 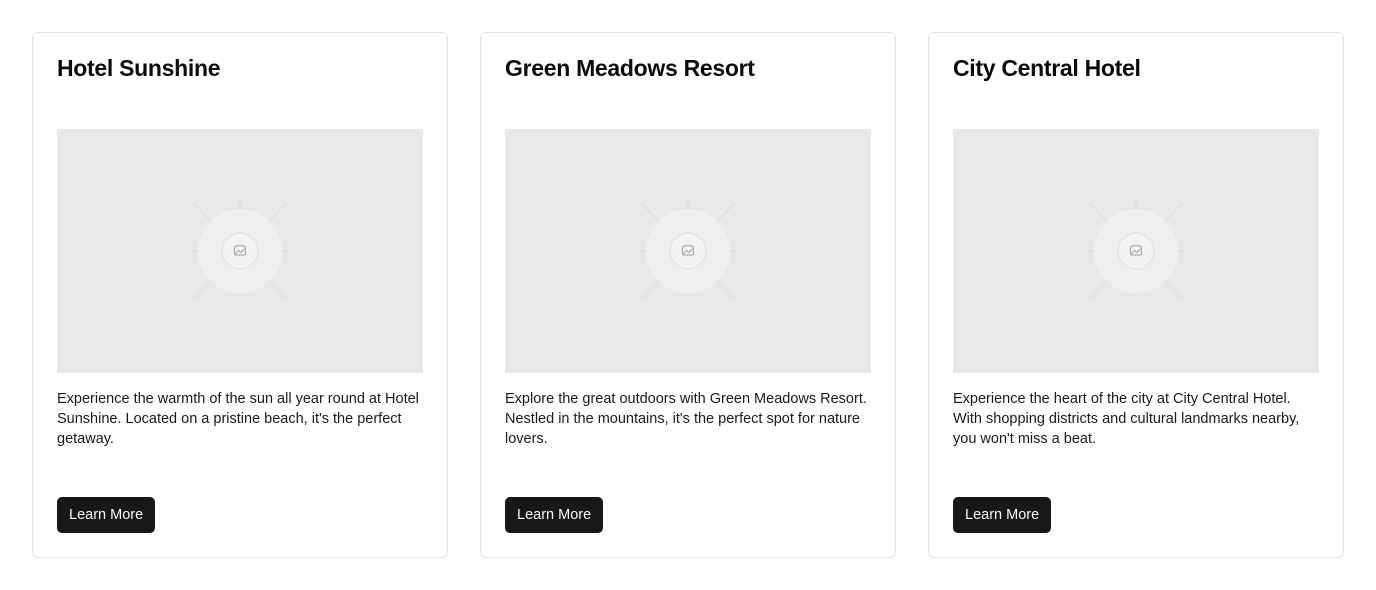 What do you see at coordinates (1047, 68) in the screenshot?
I see `card-title: City Central Hotel` at bounding box center [1047, 68].